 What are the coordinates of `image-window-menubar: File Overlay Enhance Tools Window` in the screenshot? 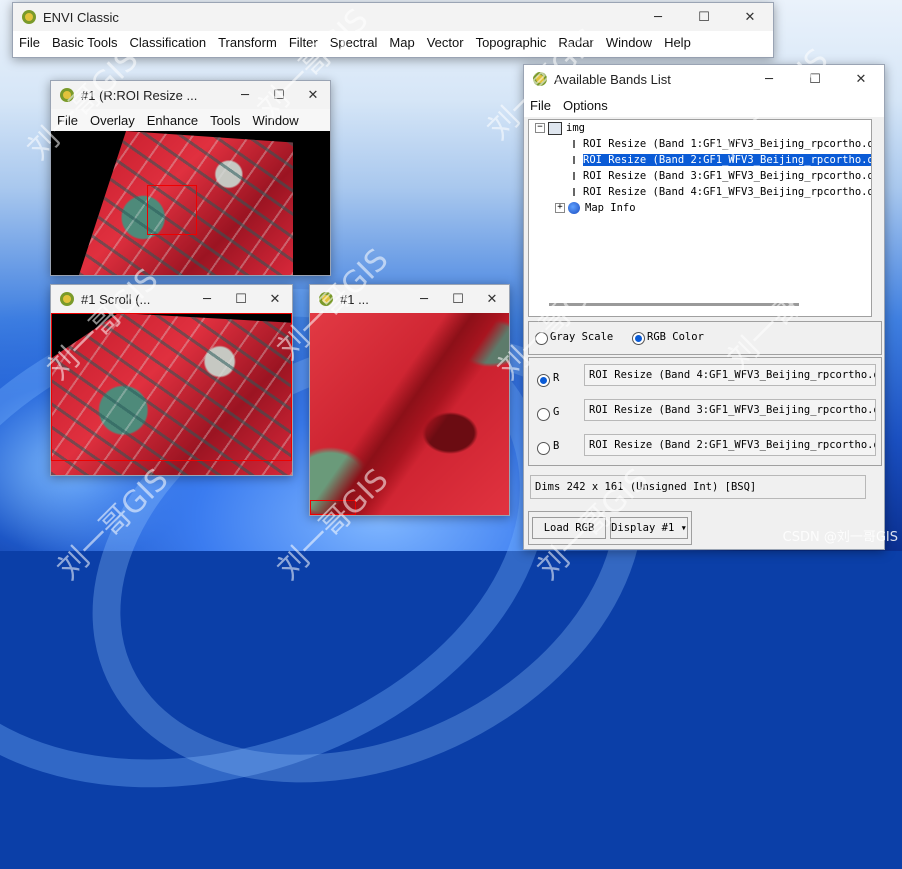 It's located at (190, 120).